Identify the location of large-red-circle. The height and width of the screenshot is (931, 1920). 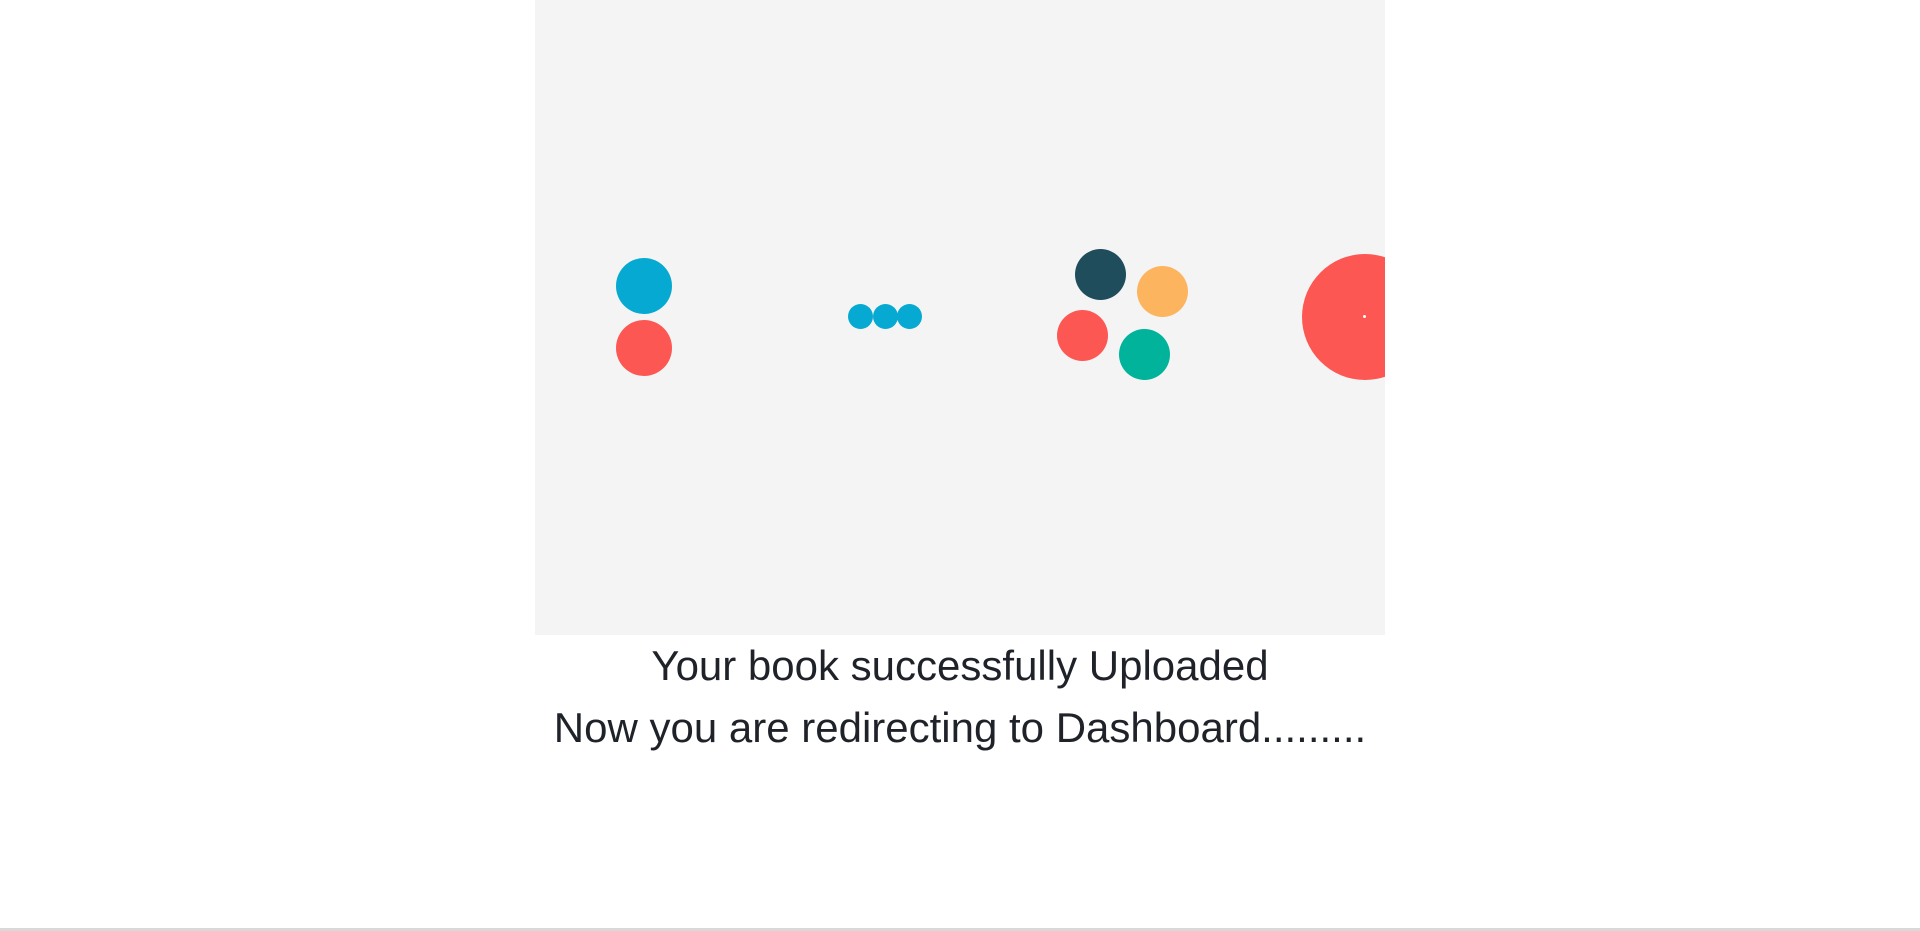
(1343, 317).